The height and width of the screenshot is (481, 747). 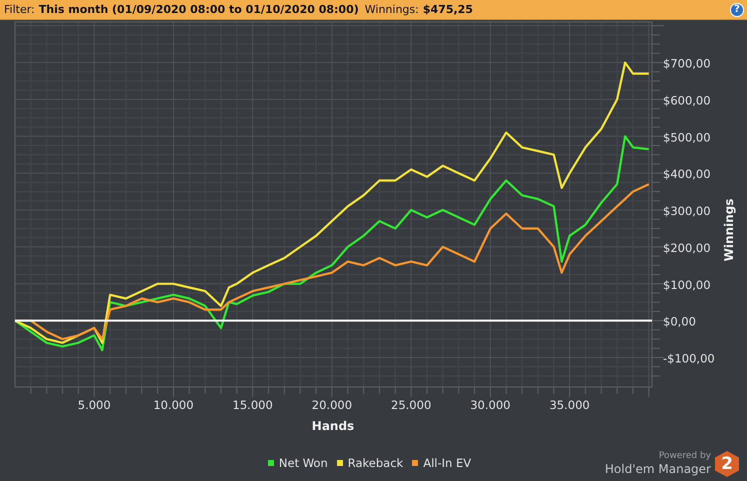 What do you see at coordinates (679, 321) in the screenshot?
I see `y-tick-label: $0,00` at bounding box center [679, 321].